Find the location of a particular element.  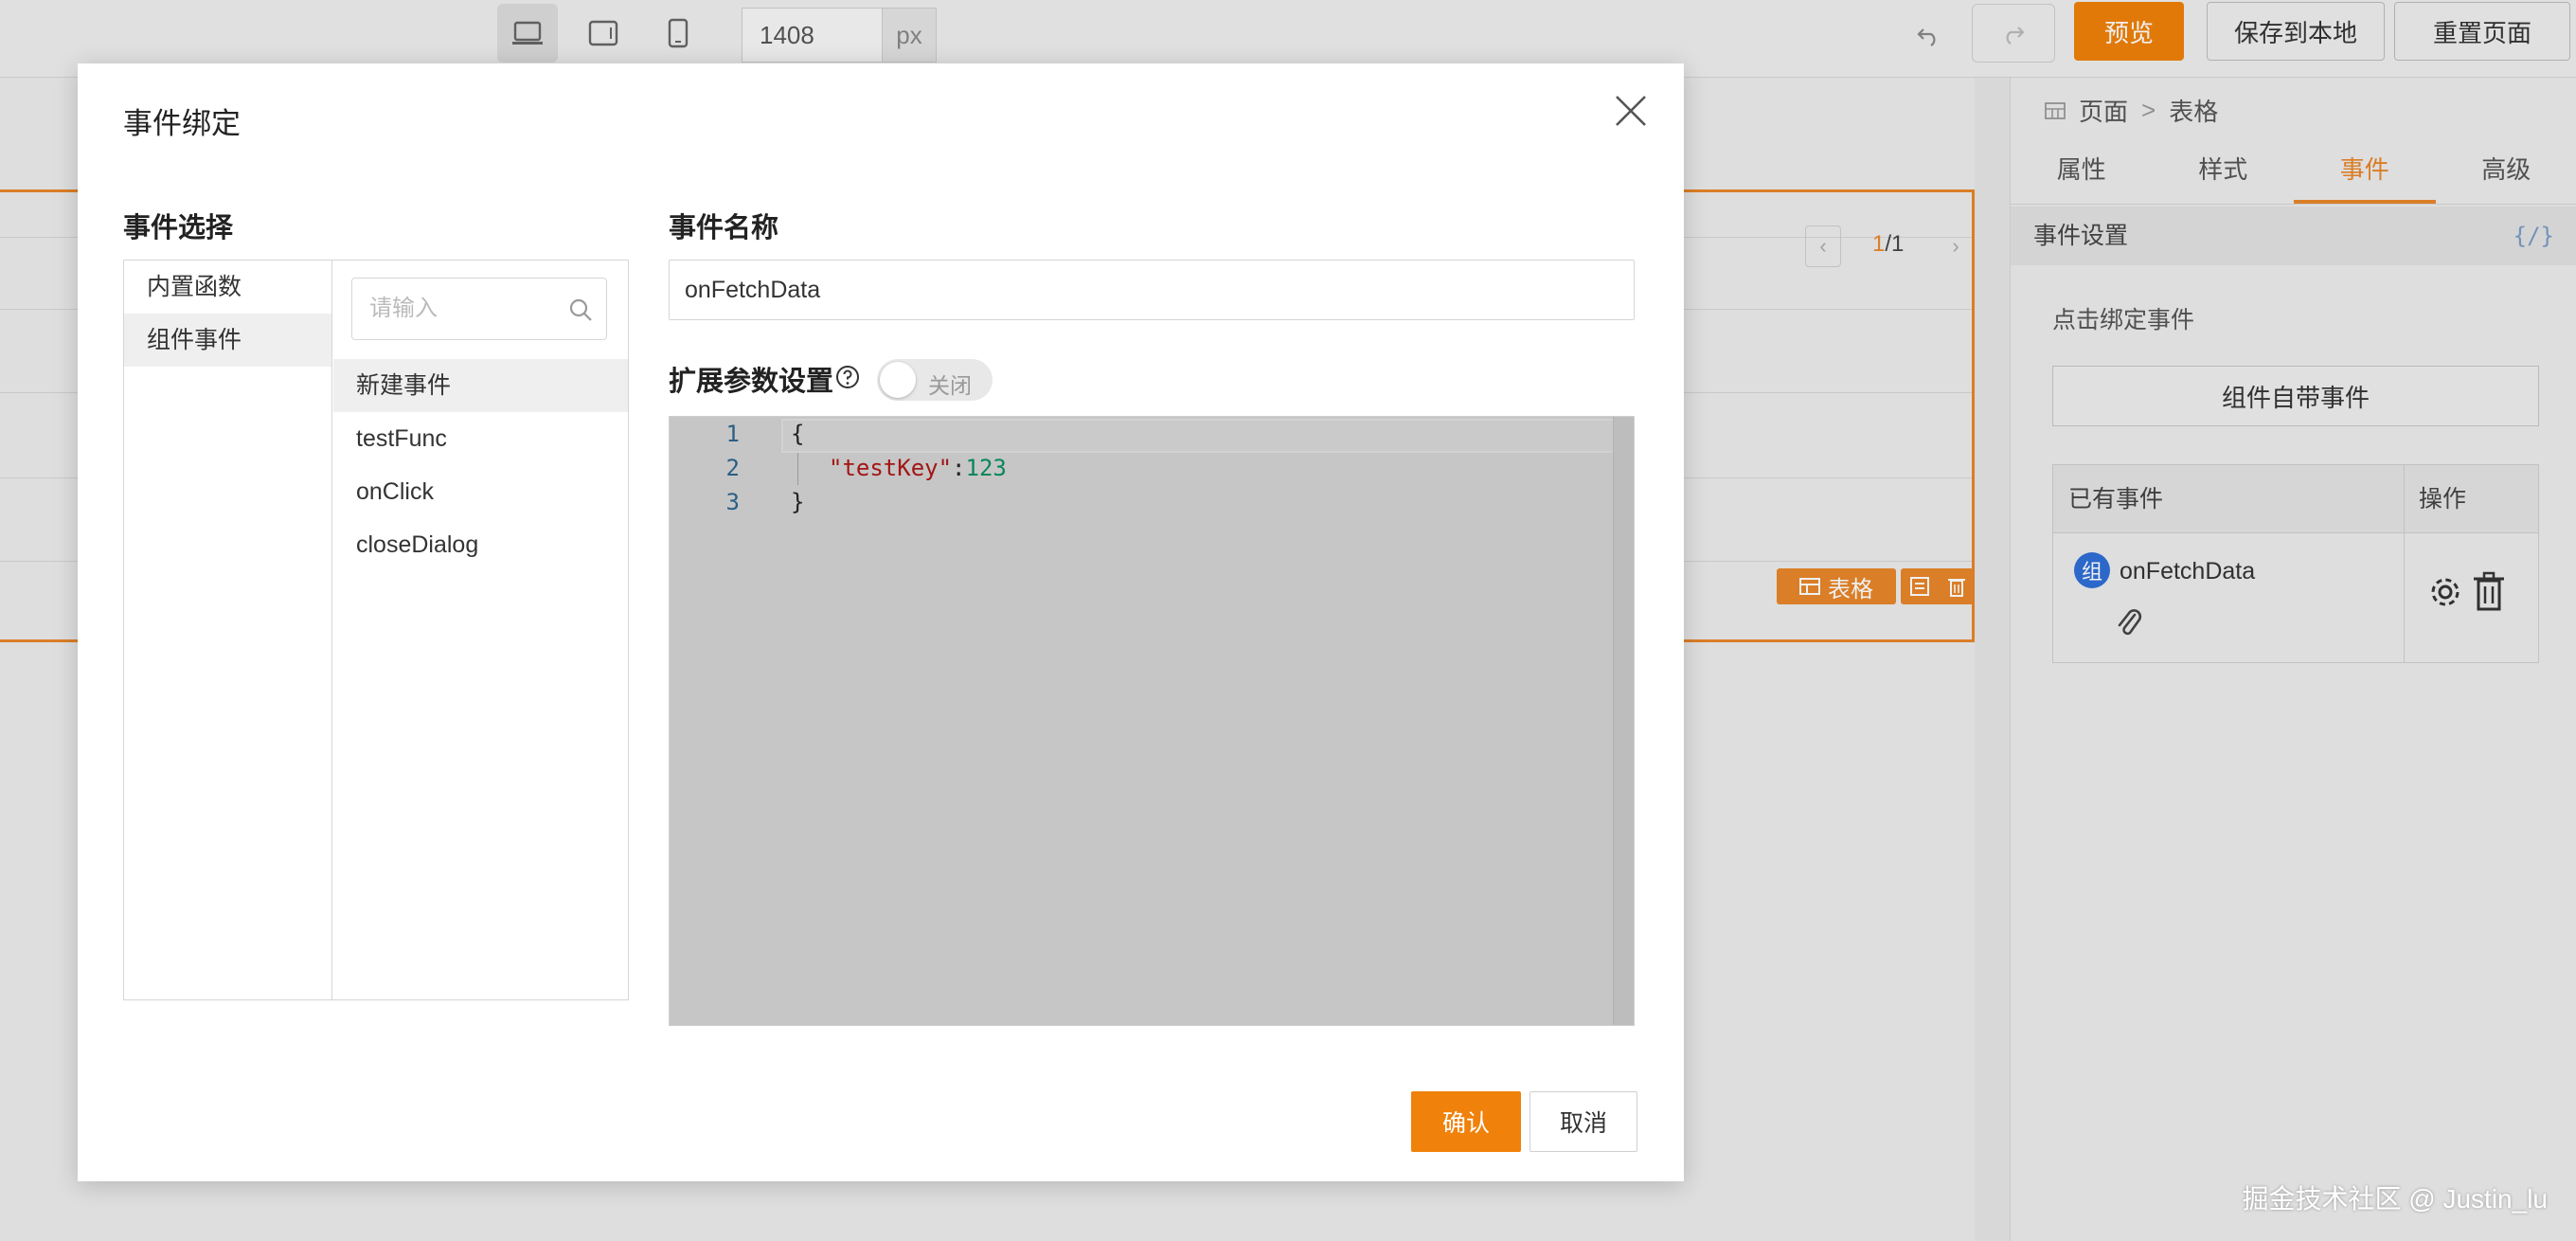

help-icon is located at coordinates (847, 377).